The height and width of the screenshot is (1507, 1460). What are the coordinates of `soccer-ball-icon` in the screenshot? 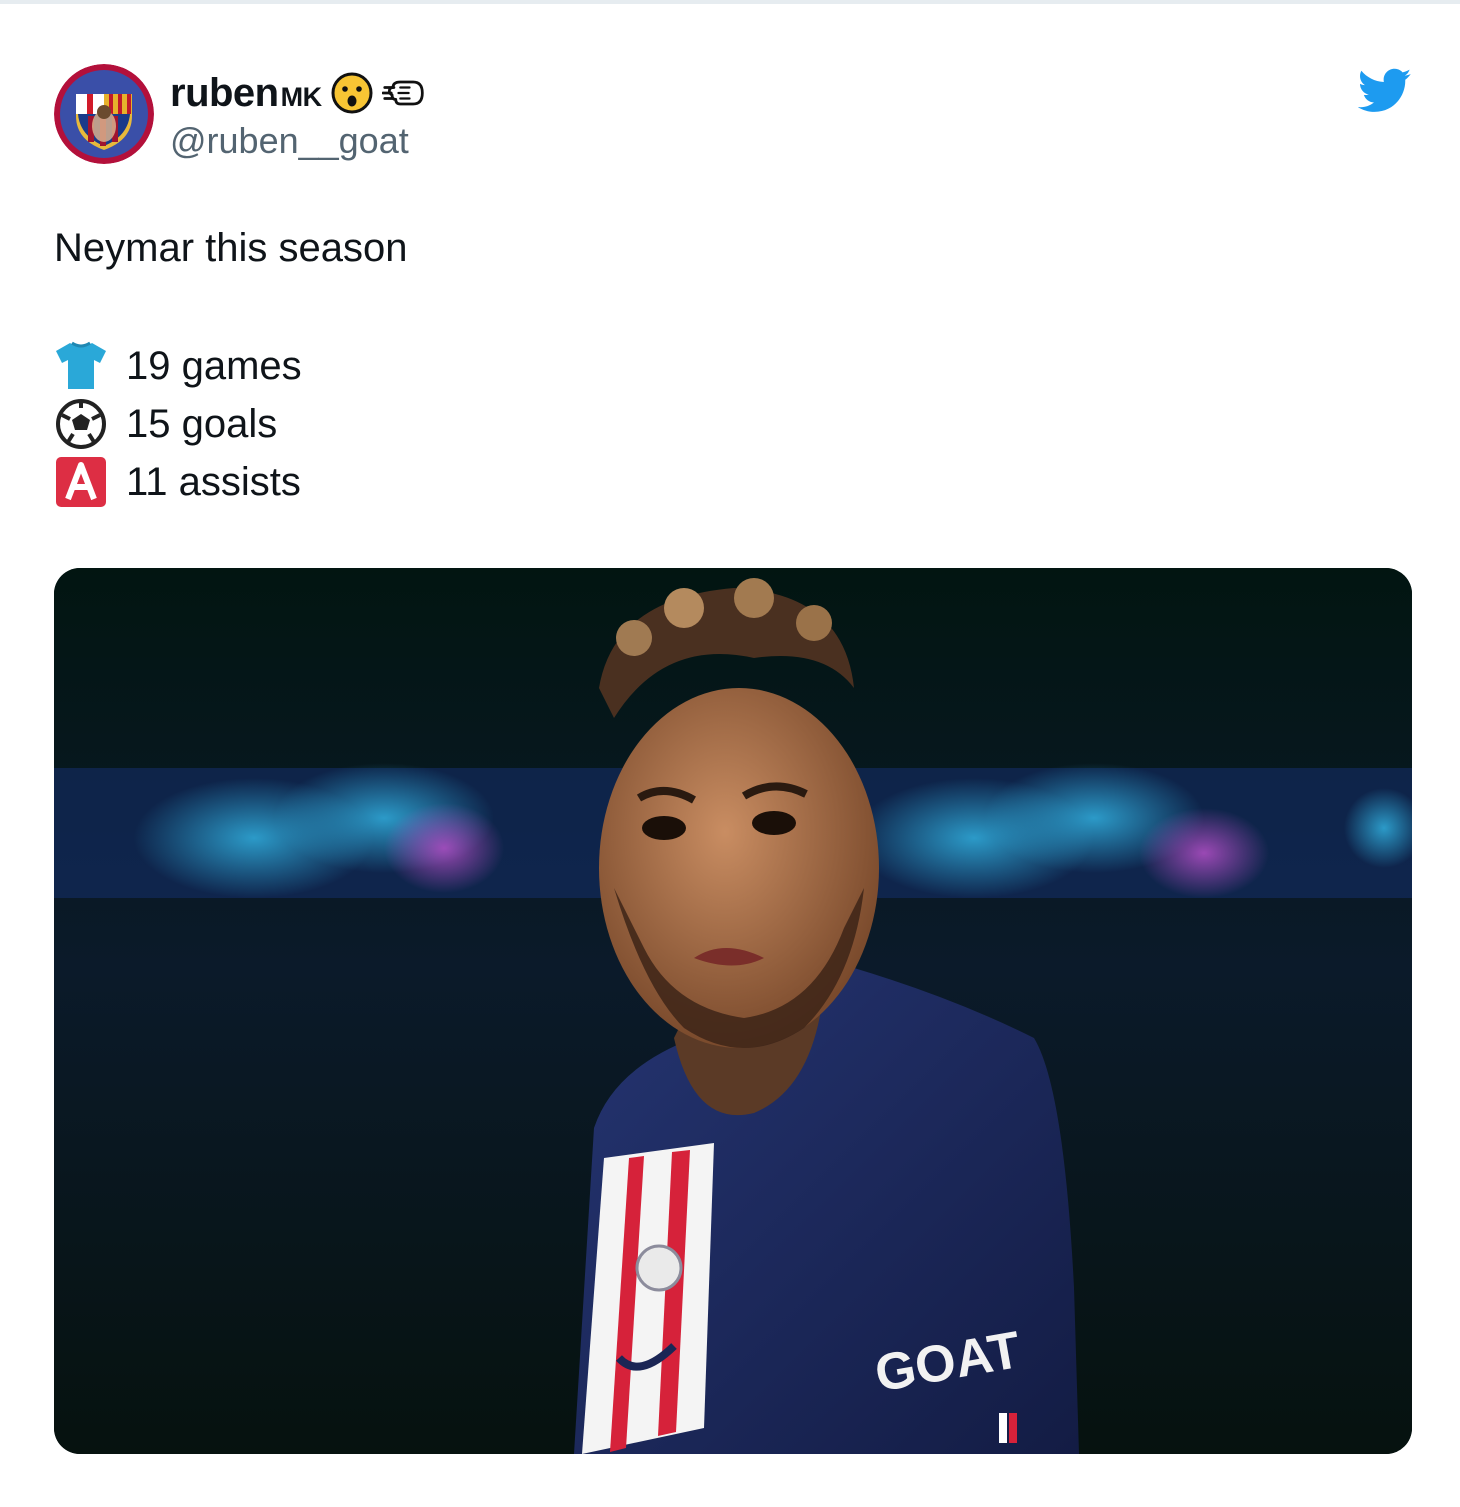 It's located at (81, 424).